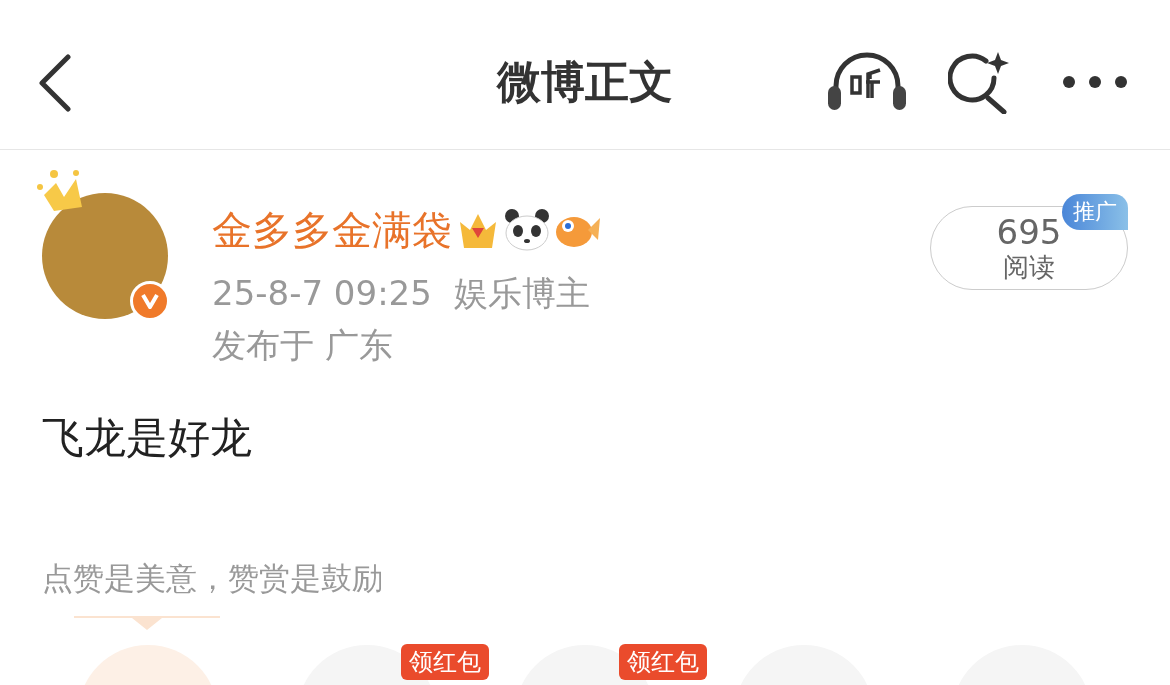 This screenshot has width=1170, height=685. Describe the element at coordinates (332, 230) in the screenshot. I see `author-name: 金多多金满袋` at that location.